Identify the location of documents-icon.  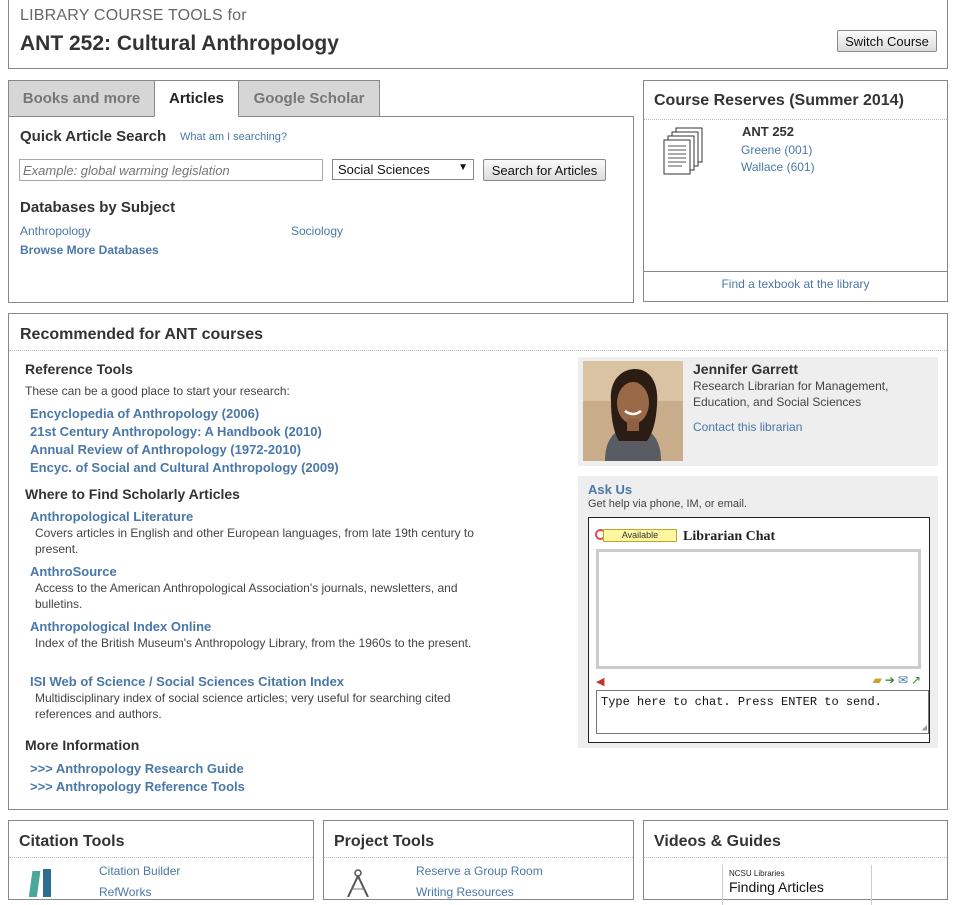
(683, 151).